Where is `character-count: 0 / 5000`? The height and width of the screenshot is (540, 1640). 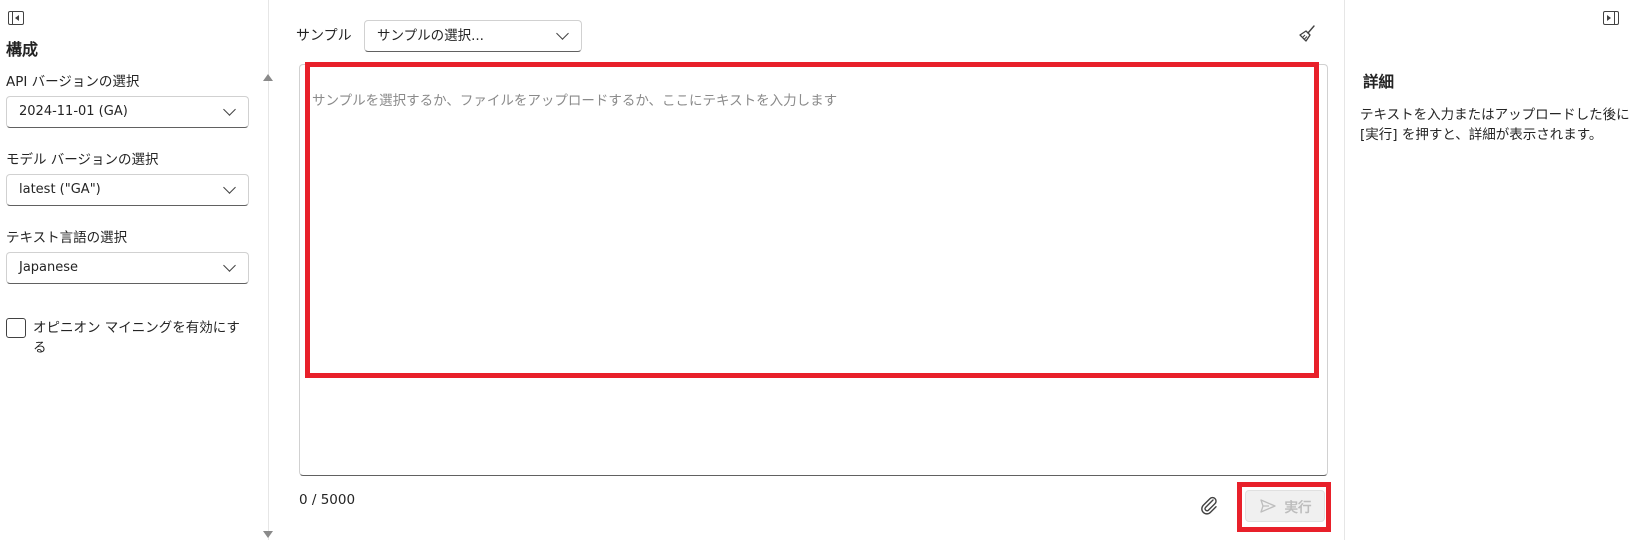
character-count: 0 / 5000 is located at coordinates (327, 500).